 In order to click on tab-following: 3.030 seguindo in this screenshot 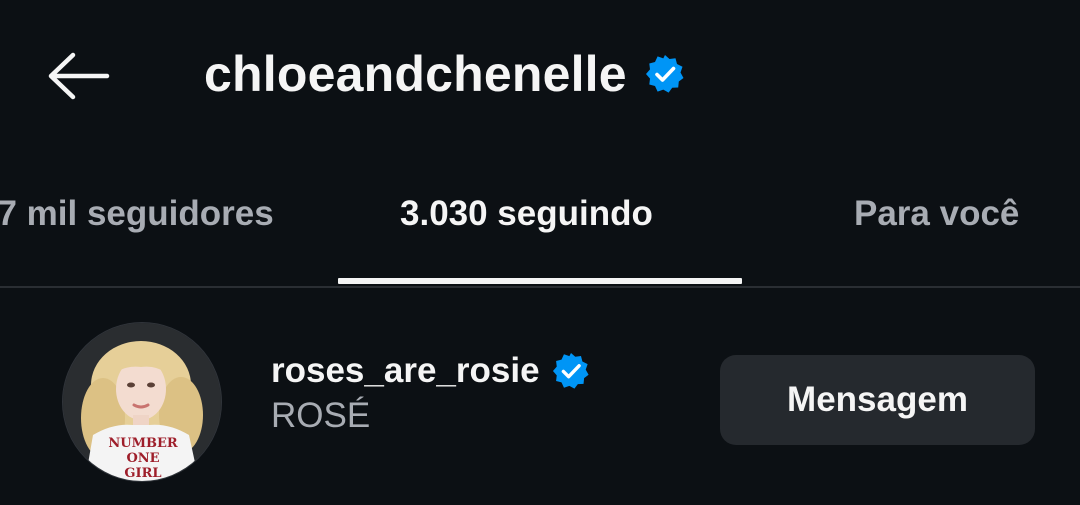, I will do `click(526, 214)`.